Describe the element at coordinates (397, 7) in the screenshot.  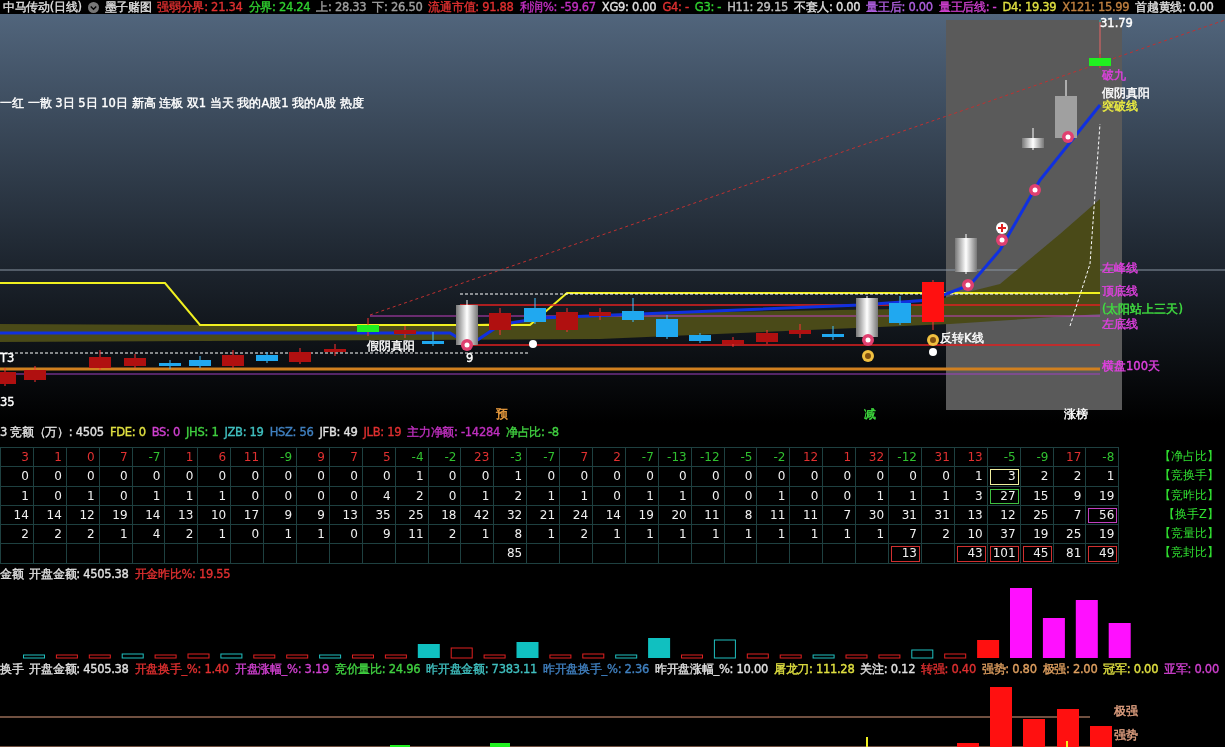
I see `indicator-value: 下: 26.50` at that location.